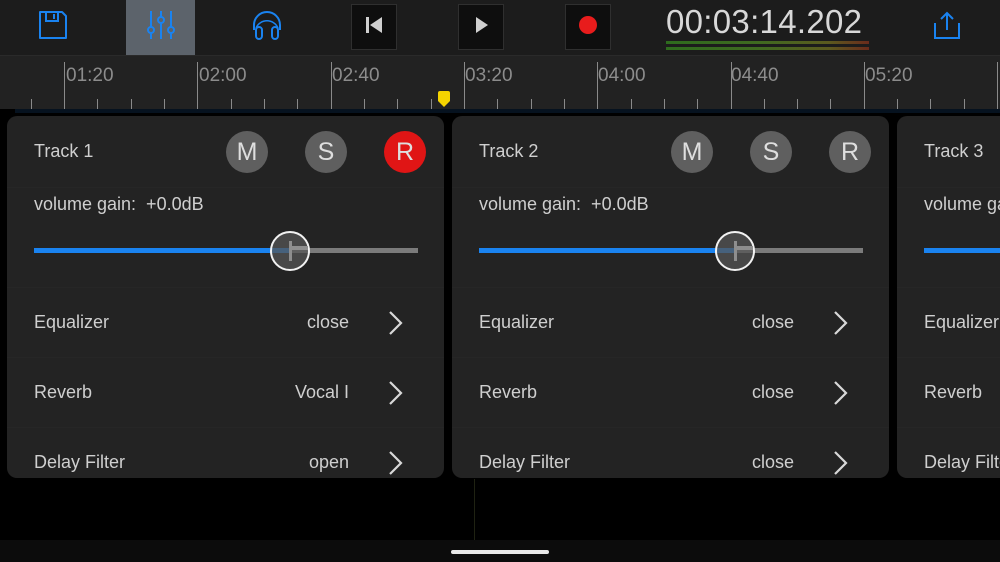 The width and height of the screenshot is (1000, 562). I want to click on effect-value: open, so click(328, 462).